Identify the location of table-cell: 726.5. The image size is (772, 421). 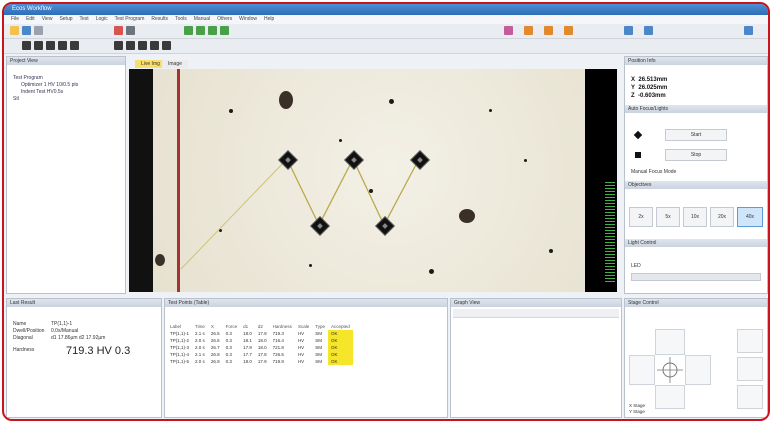
(278, 354).